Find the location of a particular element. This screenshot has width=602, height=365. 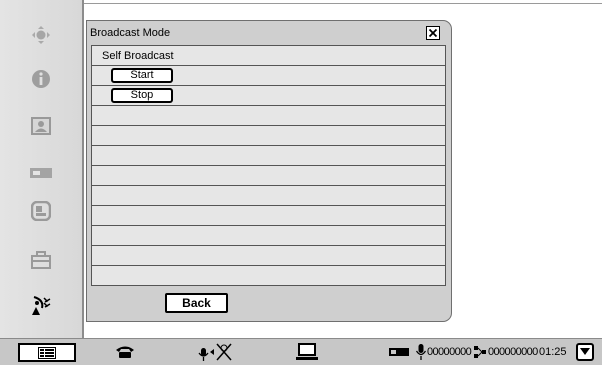

info-icon is located at coordinates (41, 79).